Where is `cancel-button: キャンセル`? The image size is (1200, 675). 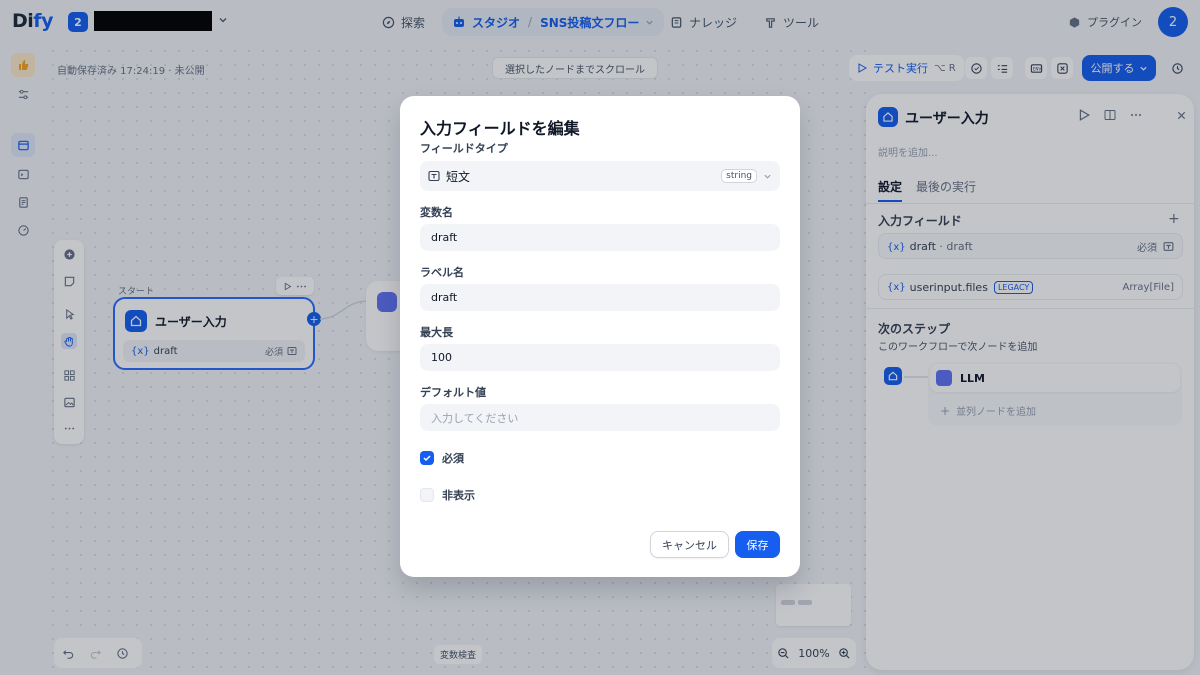 cancel-button: キャンセル is located at coordinates (689, 544).